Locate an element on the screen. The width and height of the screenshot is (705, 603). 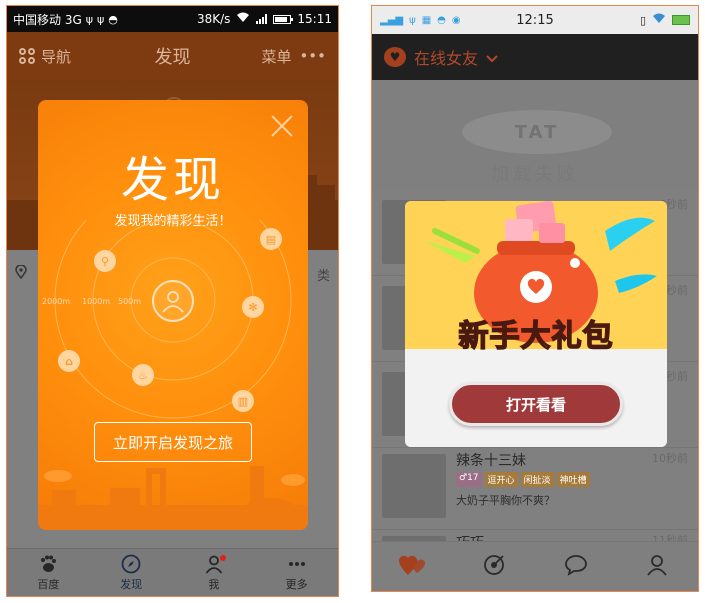
network-speed: 38K/s is located at coordinates (213, 19).